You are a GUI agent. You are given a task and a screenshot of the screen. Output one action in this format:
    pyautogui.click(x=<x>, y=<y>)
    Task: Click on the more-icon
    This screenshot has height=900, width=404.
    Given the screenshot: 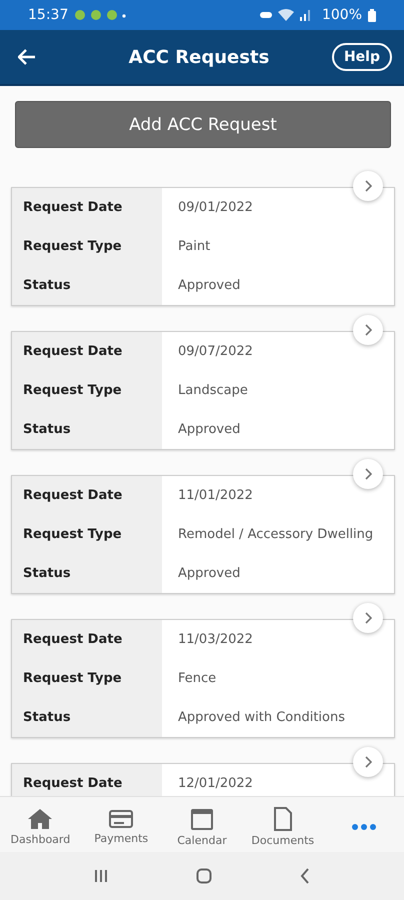 What is the action you would take?
    pyautogui.click(x=363, y=826)
    